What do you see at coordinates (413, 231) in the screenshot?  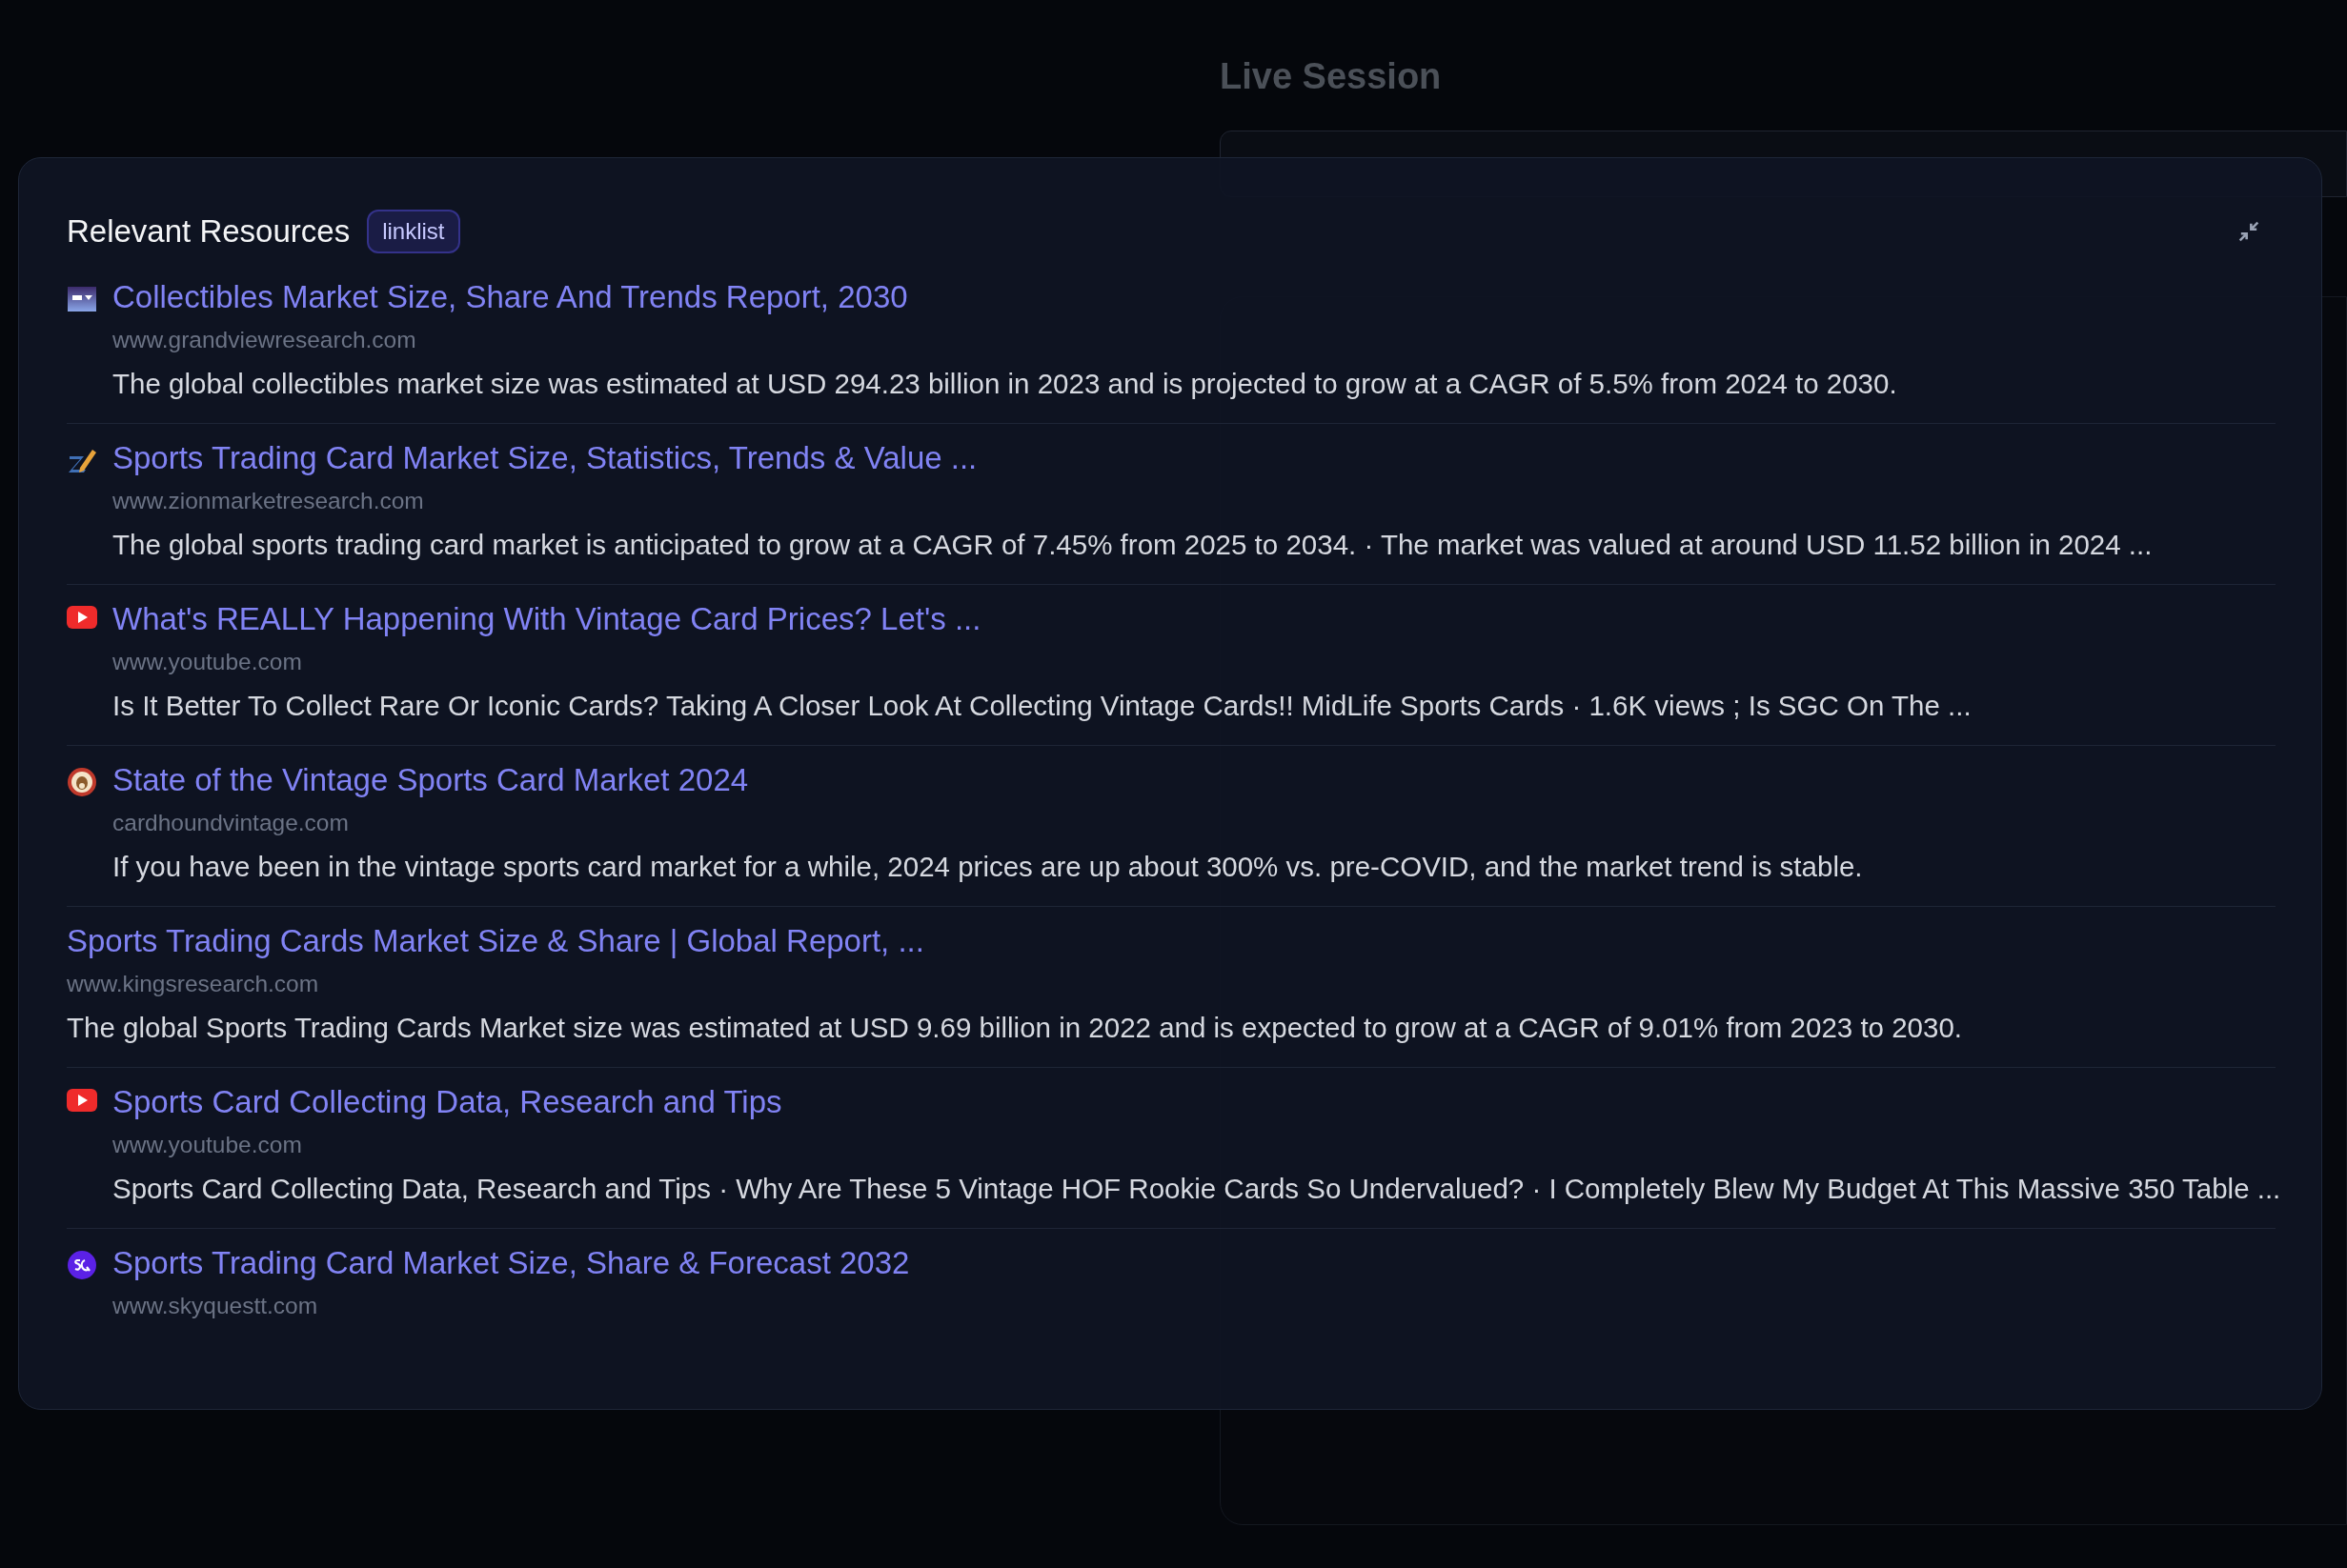 I see `linklist-badge: linklist` at bounding box center [413, 231].